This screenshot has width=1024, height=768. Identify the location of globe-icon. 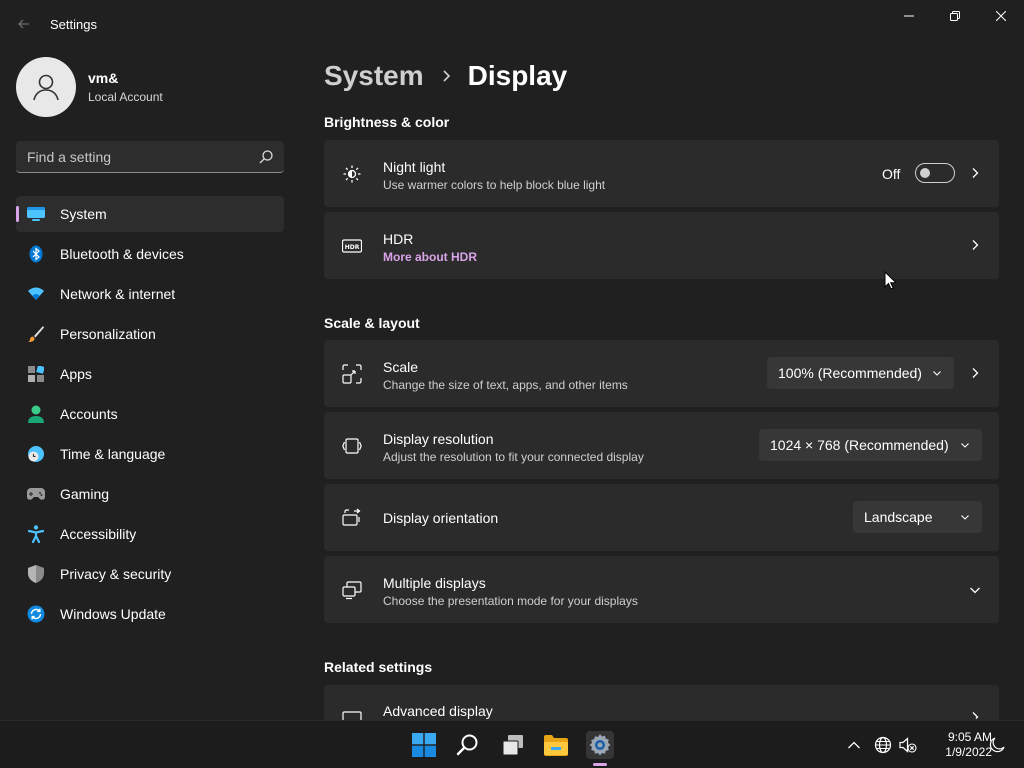
(883, 745).